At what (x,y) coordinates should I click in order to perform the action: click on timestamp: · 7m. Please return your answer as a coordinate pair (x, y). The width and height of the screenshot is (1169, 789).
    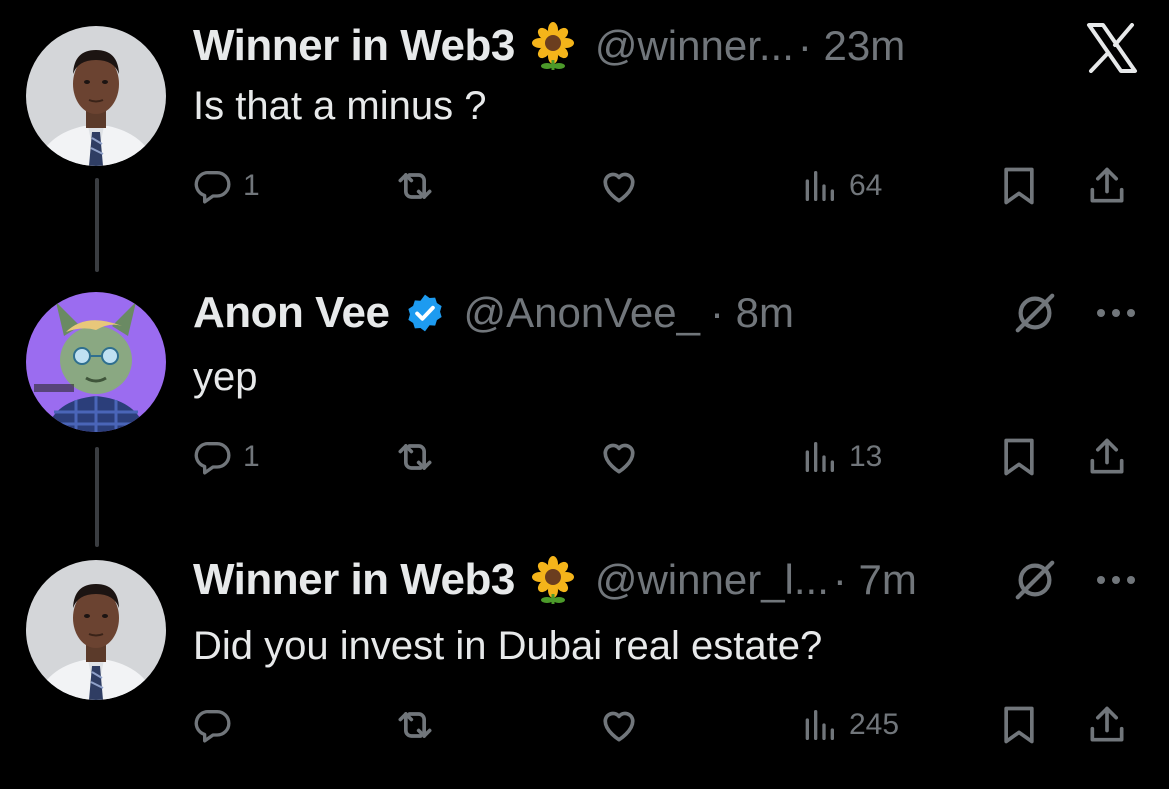
    Looking at the image, I should click on (875, 580).